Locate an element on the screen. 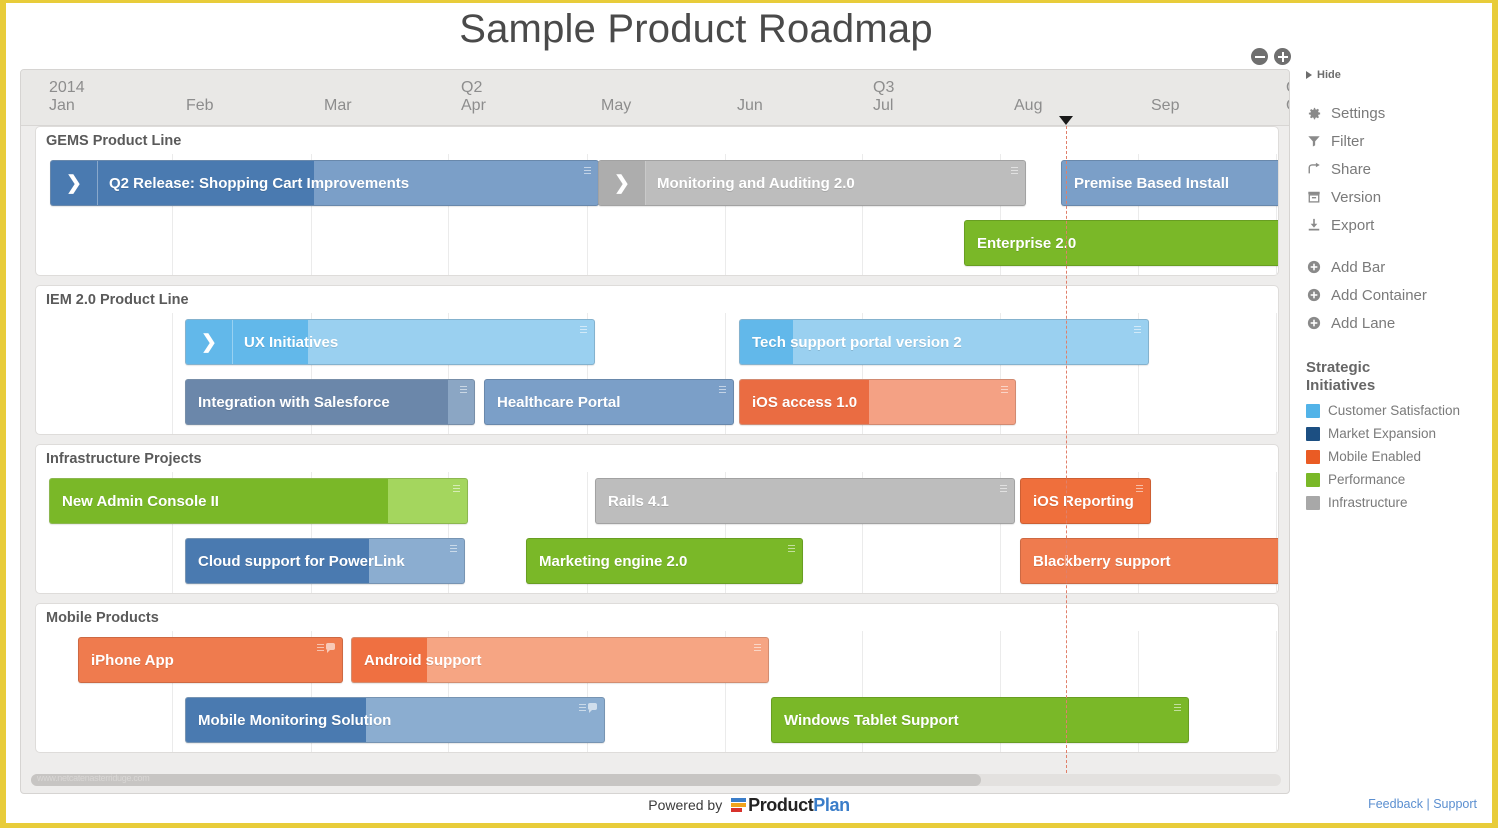 This screenshot has height=828, width=1498. horizontal-scrollbar: www.netcatenasterriduge.com is located at coordinates (656, 779).